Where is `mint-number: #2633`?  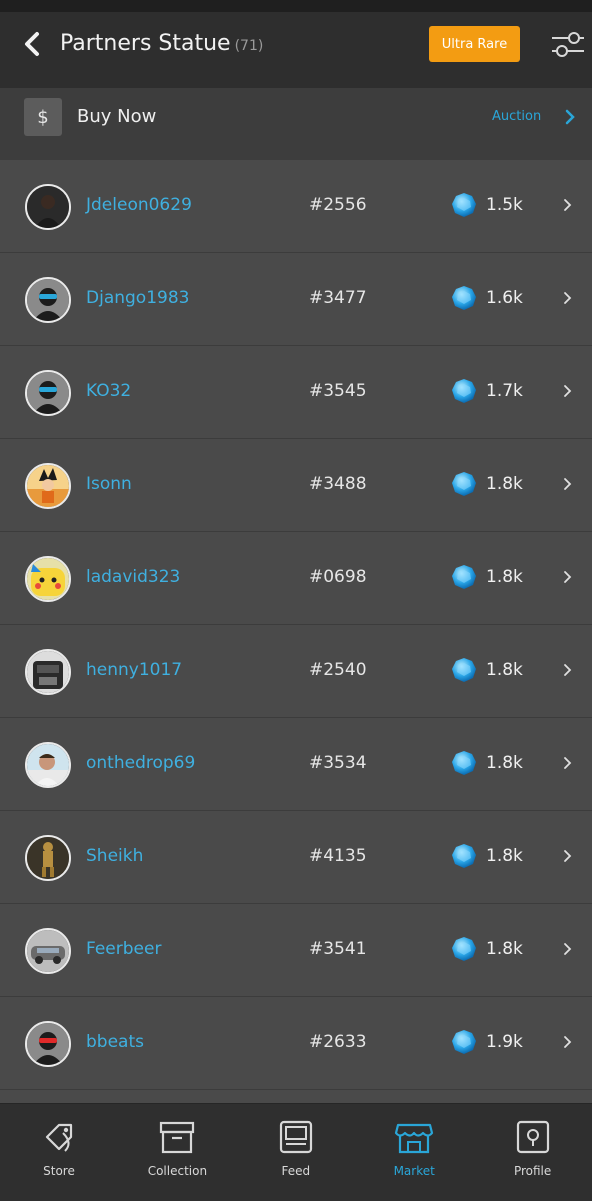
mint-number: #2633 is located at coordinates (338, 1042).